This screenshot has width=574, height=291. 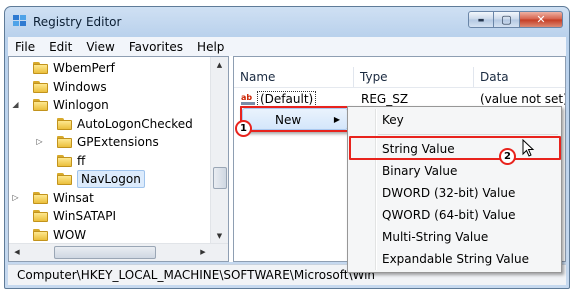 What do you see at coordinates (105, 252) in the screenshot?
I see `tree-horizontal-scroll-thumb` at bounding box center [105, 252].